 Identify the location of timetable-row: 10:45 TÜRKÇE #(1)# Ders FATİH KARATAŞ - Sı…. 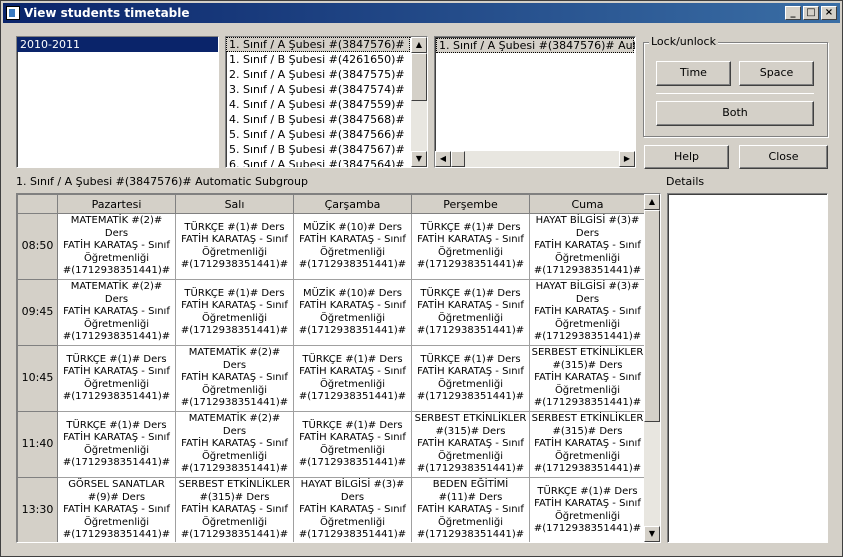
(331, 378).